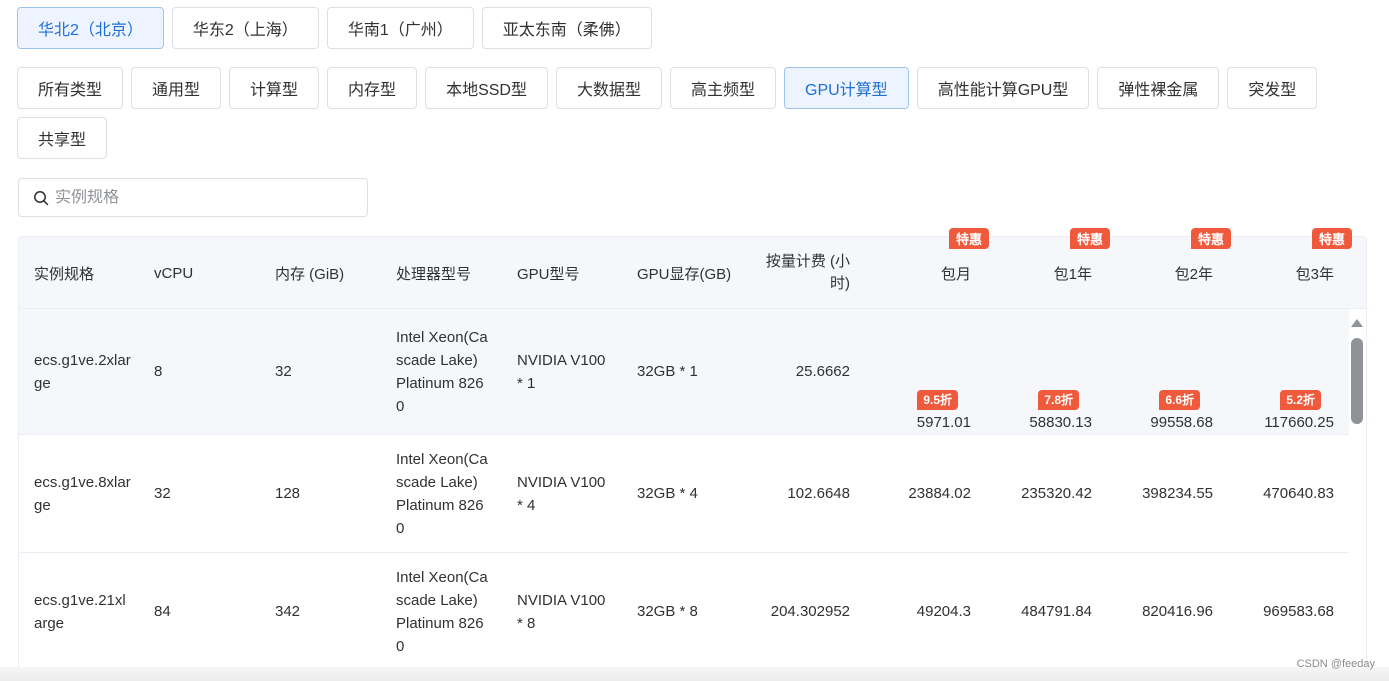 The image size is (1389, 681). What do you see at coordinates (310, 274) in the screenshot?
I see `header-memory: 内存 (GiB)` at bounding box center [310, 274].